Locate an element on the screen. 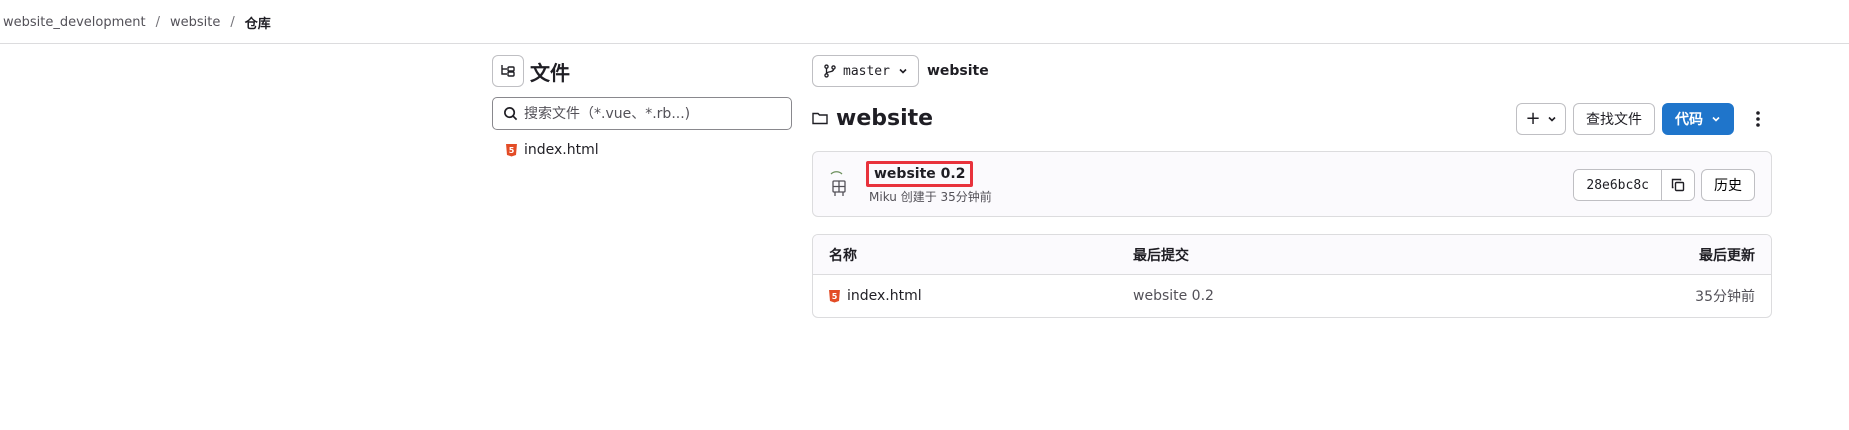 This screenshot has height=430, width=1849. history-button: 历史 is located at coordinates (1728, 185).